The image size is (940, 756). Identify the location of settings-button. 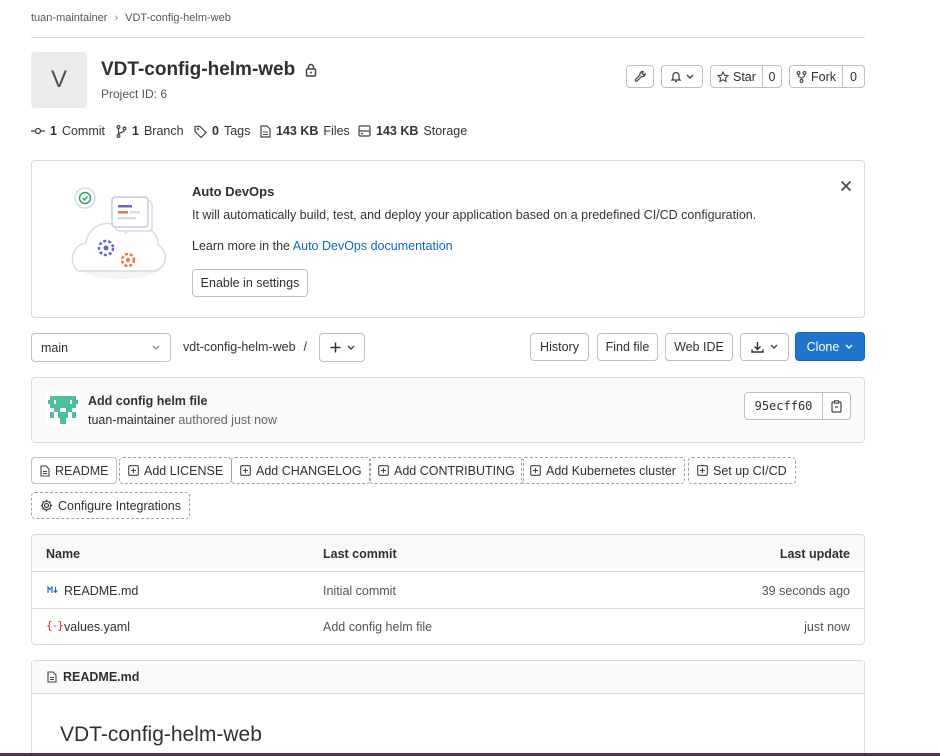
(640, 76).